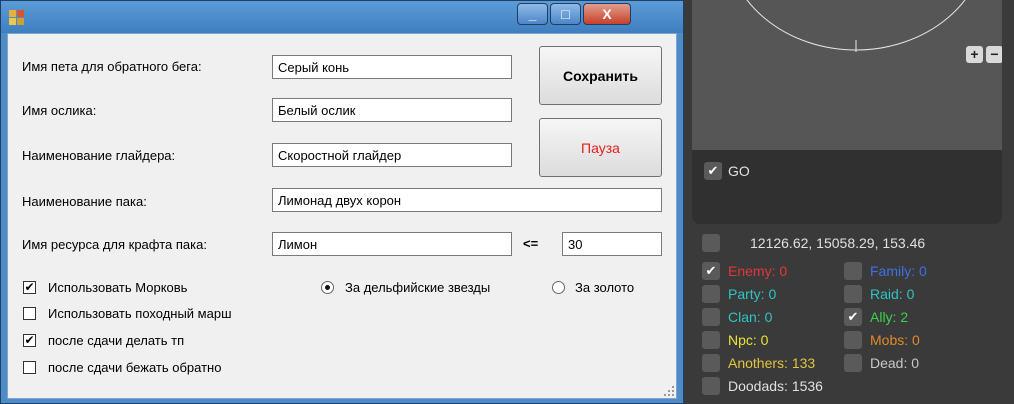 This screenshot has width=1014, height=404. What do you see at coordinates (994, 54) in the screenshot?
I see `zoom-out-button: −` at bounding box center [994, 54].